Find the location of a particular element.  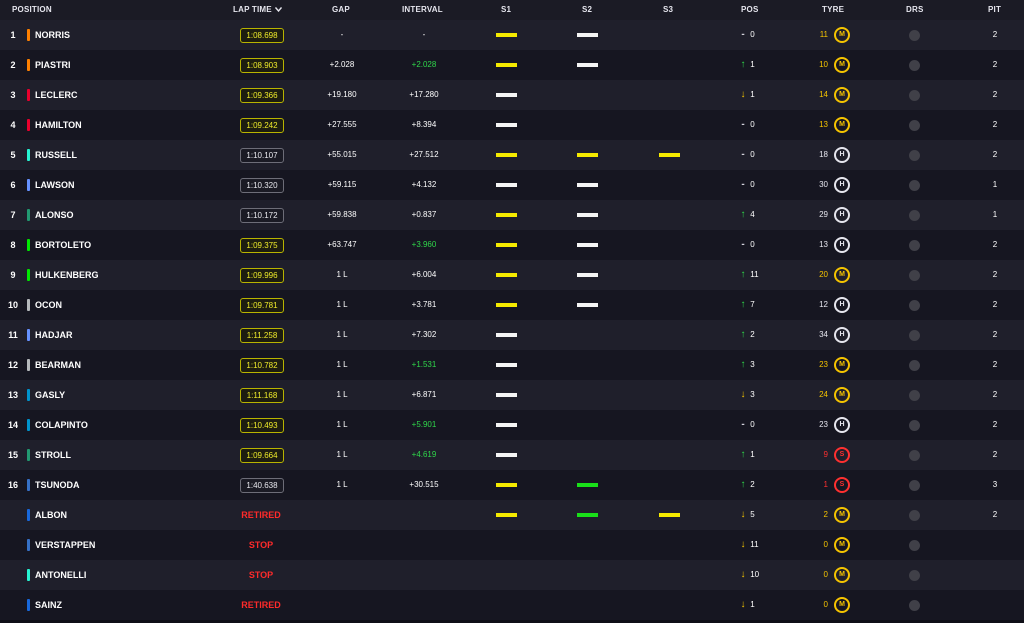

table-row: 12 BEARMAN 1:10.782 1 L +1.531 ↑ 3 23 M 2 is located at coordinates (512, 365).